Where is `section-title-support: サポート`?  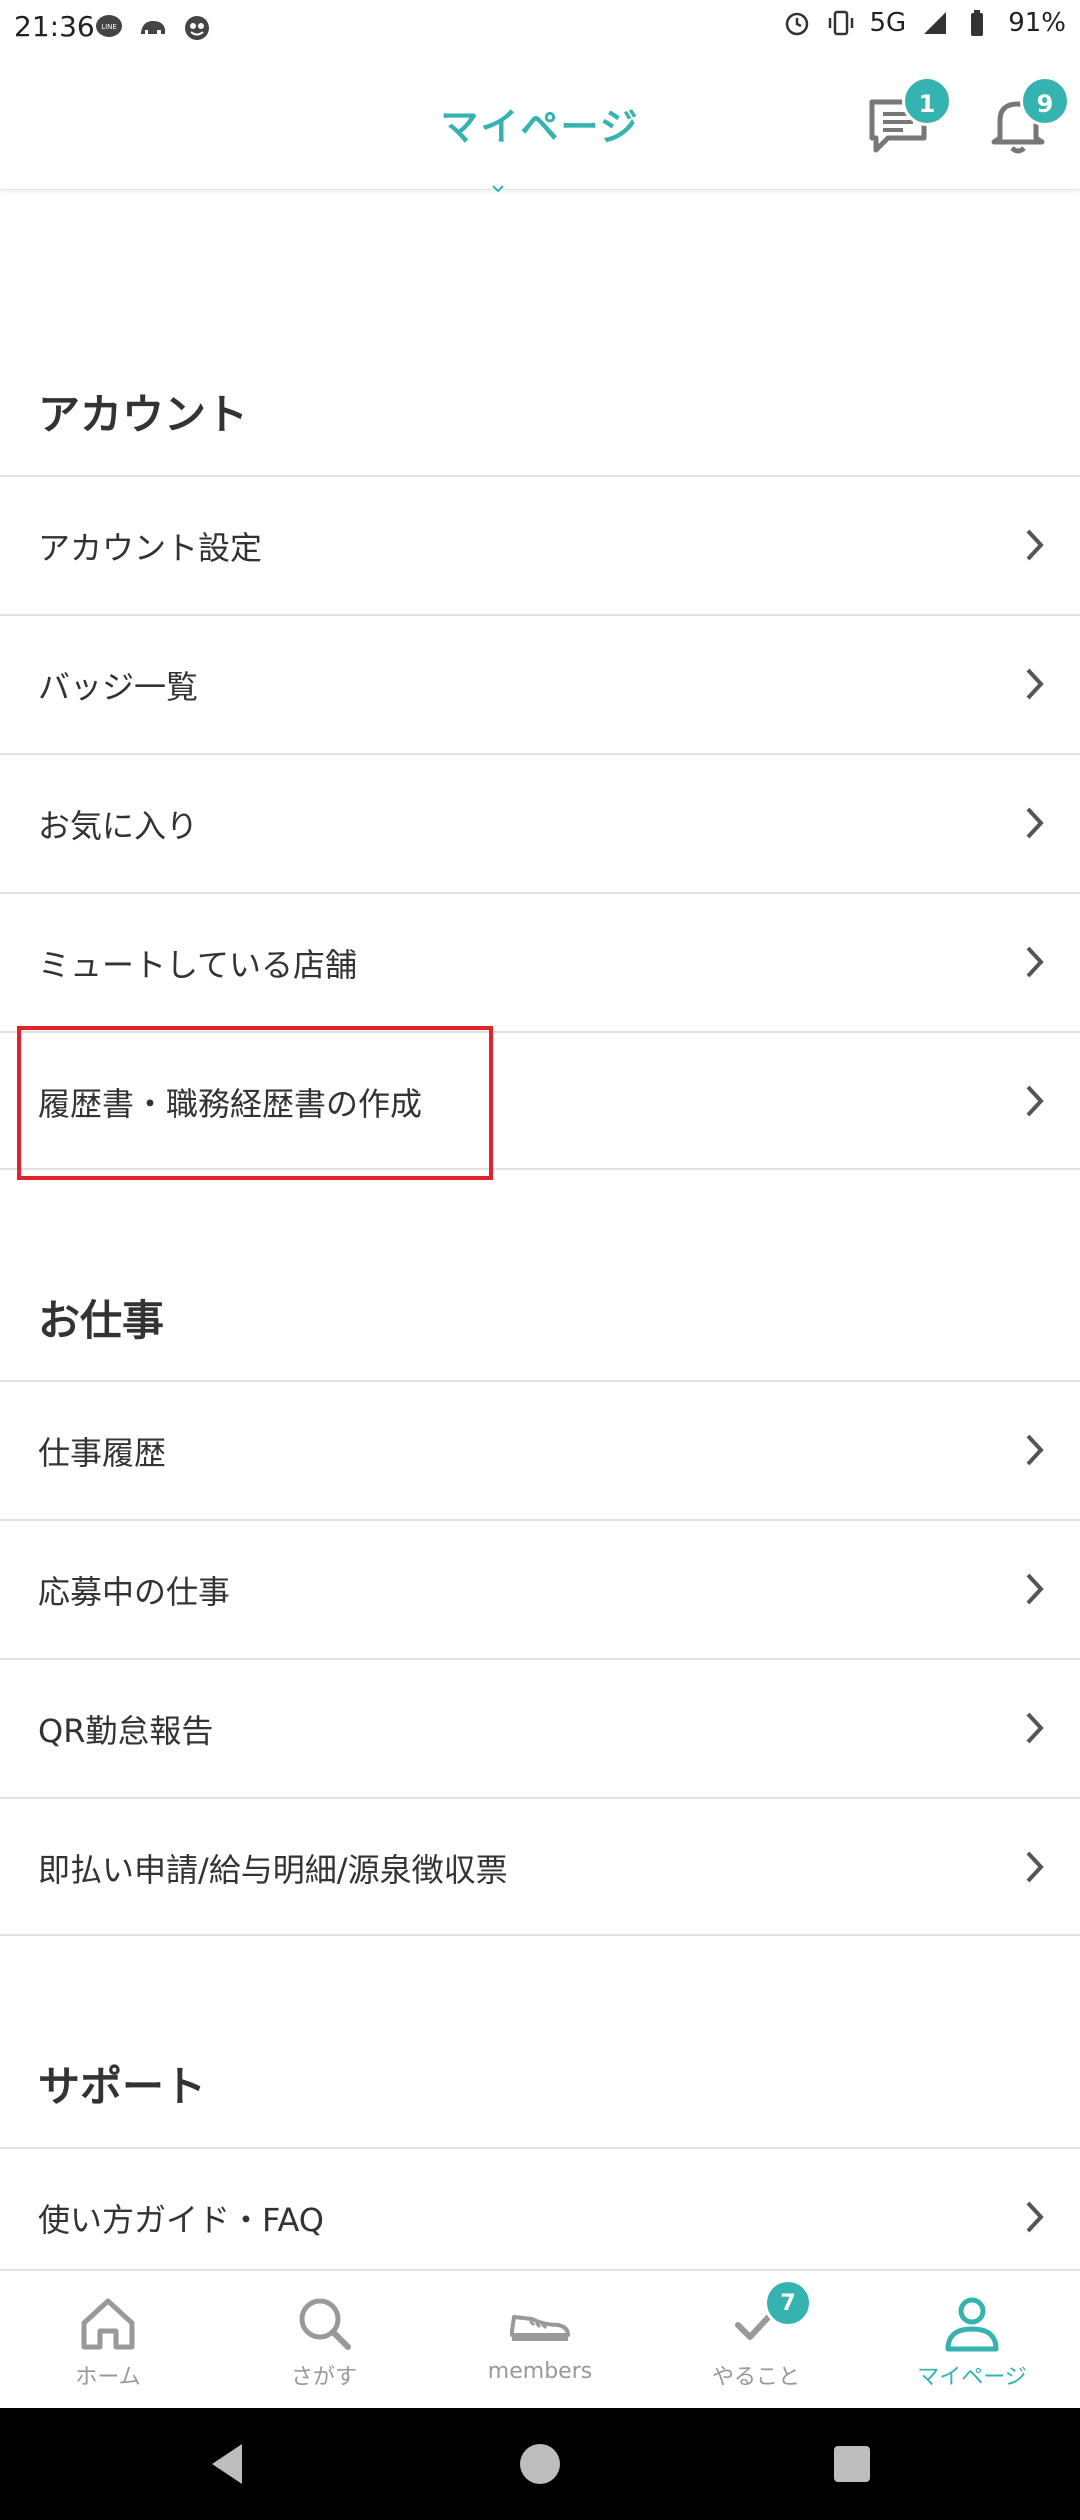
section-title-support: サポート is located at coordinates (122, 2086).